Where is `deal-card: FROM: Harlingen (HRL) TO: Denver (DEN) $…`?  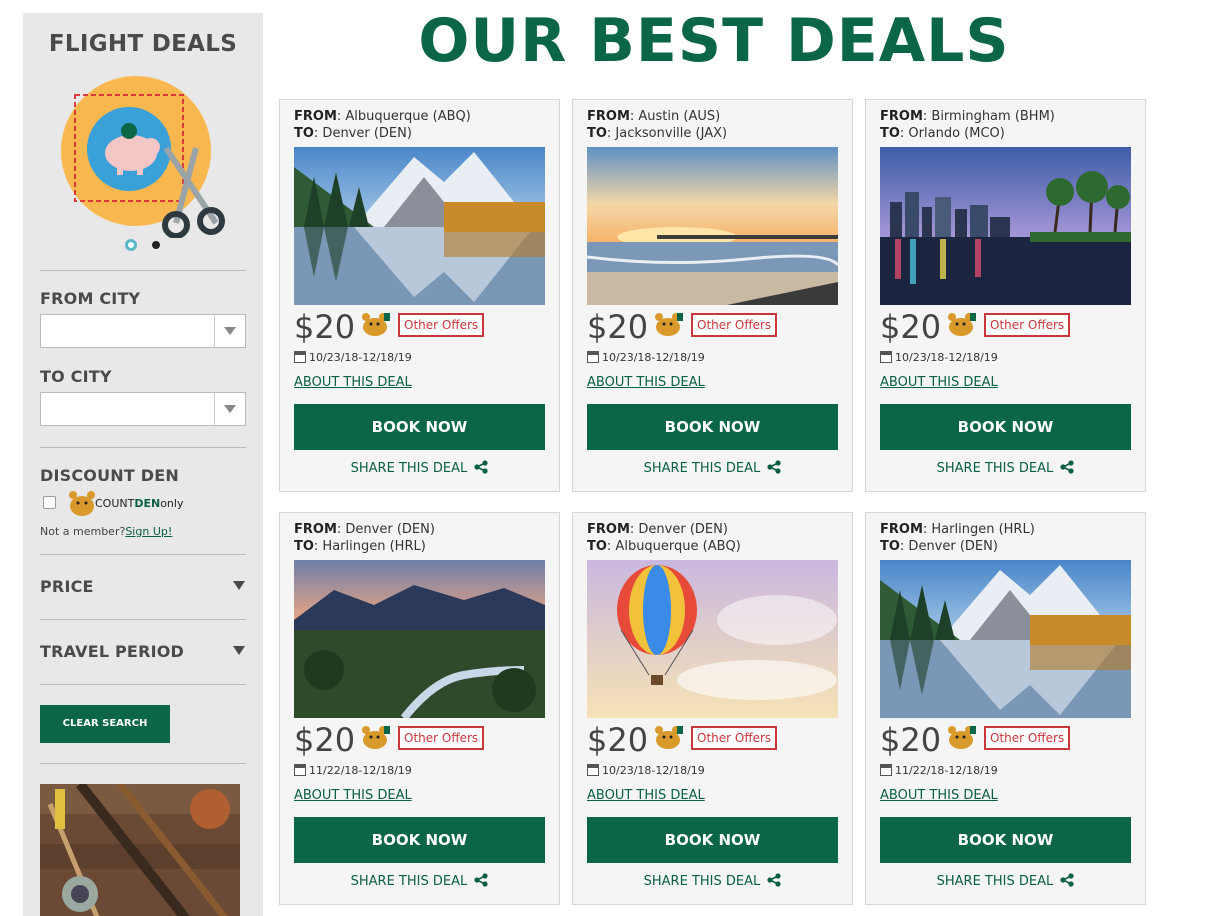
deal-card: FROM: Harlingen (HRL) TO: Denver (DEN) $… is located at coordinates (1005, 708).